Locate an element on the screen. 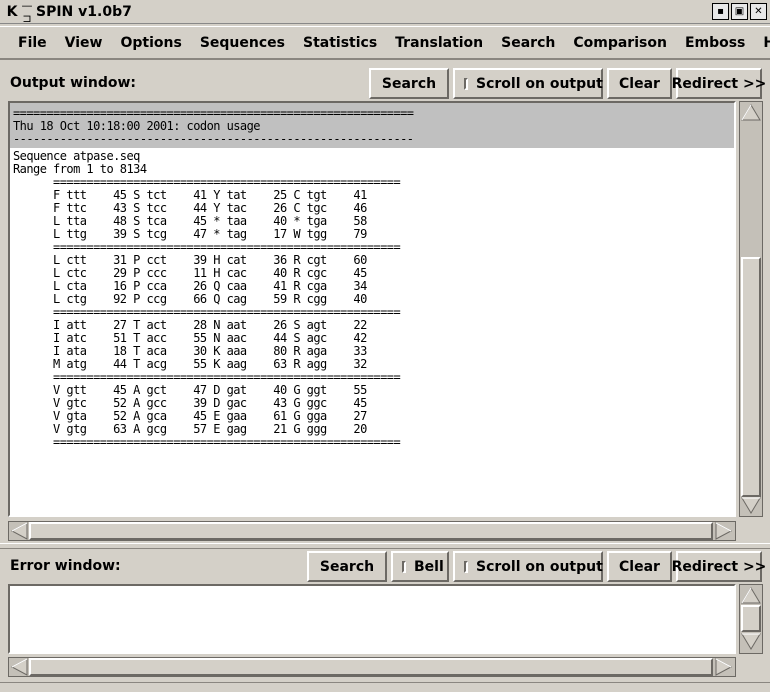  window-title: SPIN v1.0b7 is located at coordinates (84, 11).